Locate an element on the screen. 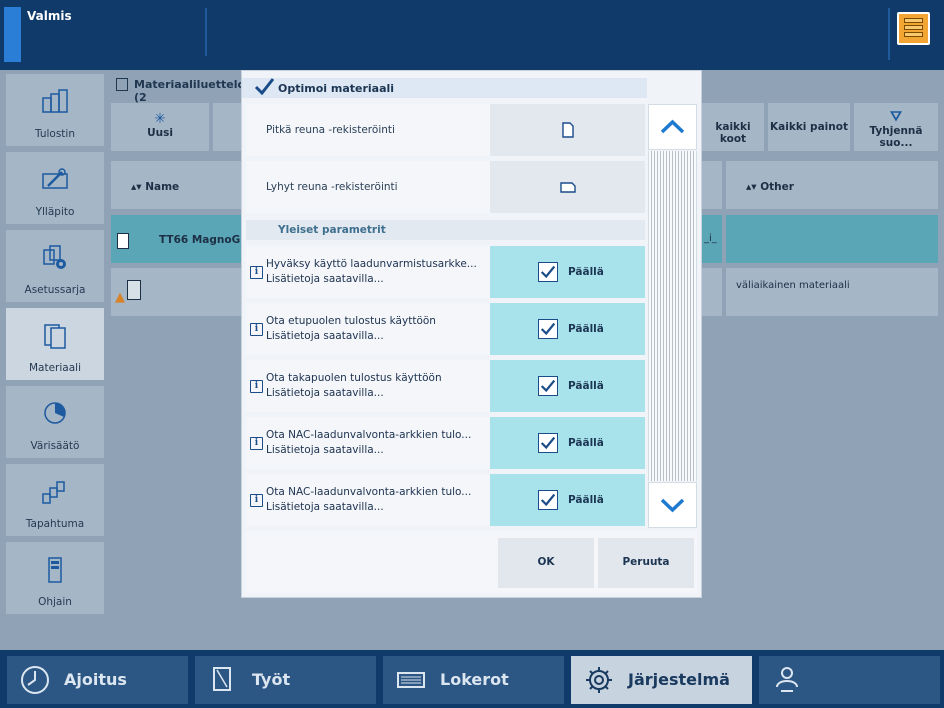 The height and width of the screenshot is (708, 944). column-header is located at coordinates (712, 185).